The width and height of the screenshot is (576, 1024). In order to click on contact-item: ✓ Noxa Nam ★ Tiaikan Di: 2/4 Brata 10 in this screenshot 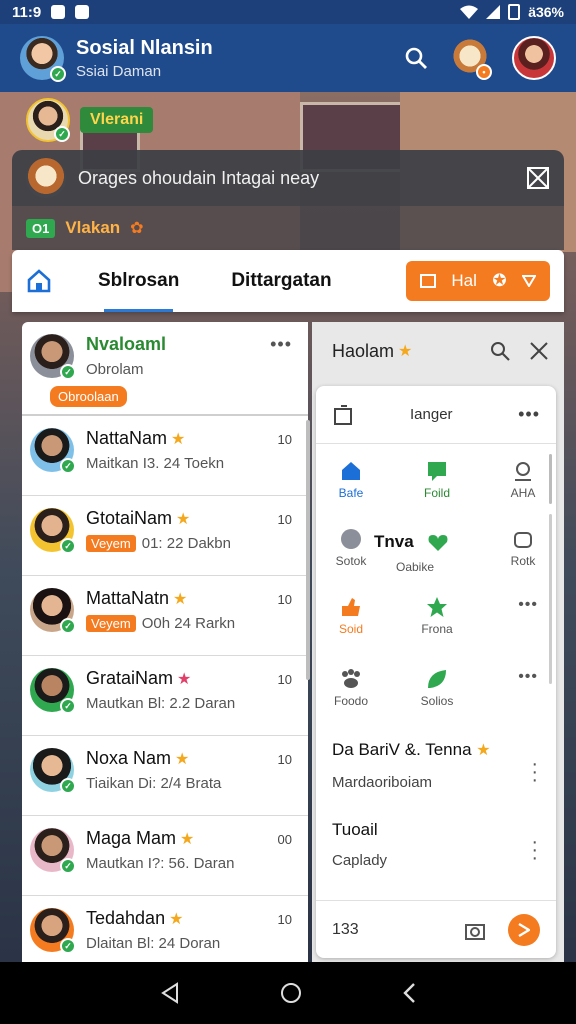, I will do `click(165, 776)`.